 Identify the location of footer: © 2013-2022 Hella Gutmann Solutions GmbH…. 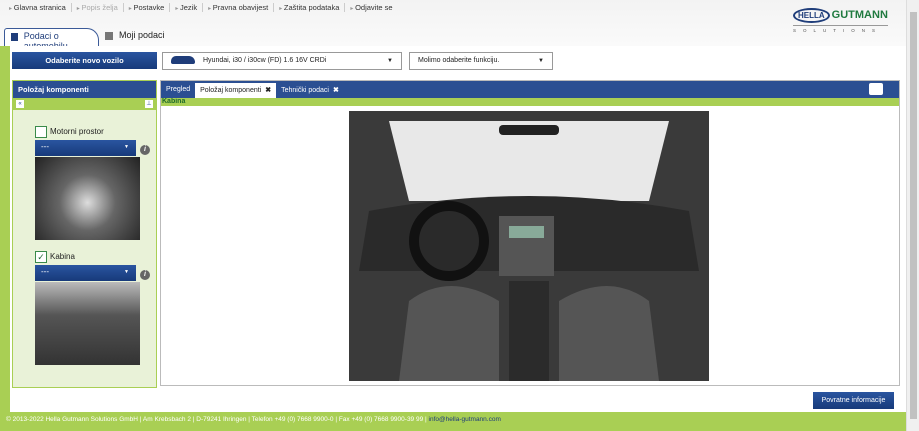
(253, 419).